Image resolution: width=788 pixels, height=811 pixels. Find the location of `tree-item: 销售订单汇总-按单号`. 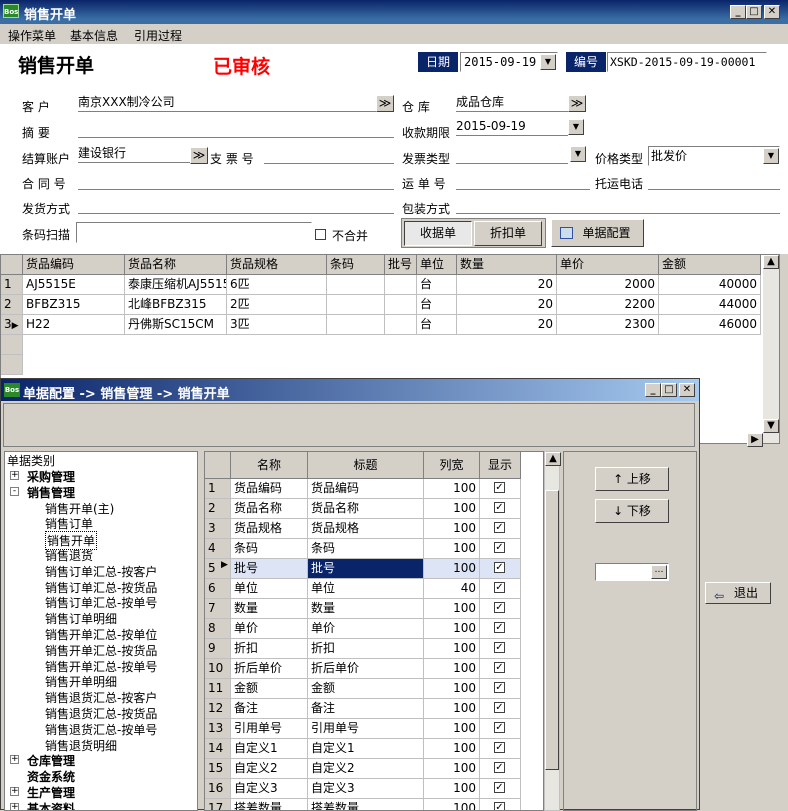

tree-item: 销售订单汇总-按单号 is located at coordinates (101, 602).